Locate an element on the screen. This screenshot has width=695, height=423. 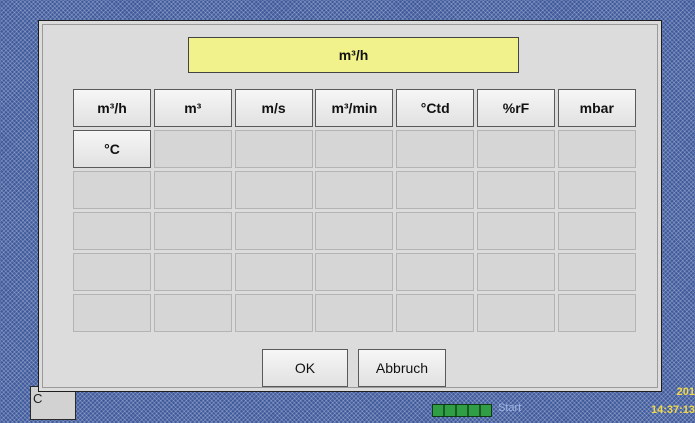
status-text: Start is located at coordinates (510, 408).